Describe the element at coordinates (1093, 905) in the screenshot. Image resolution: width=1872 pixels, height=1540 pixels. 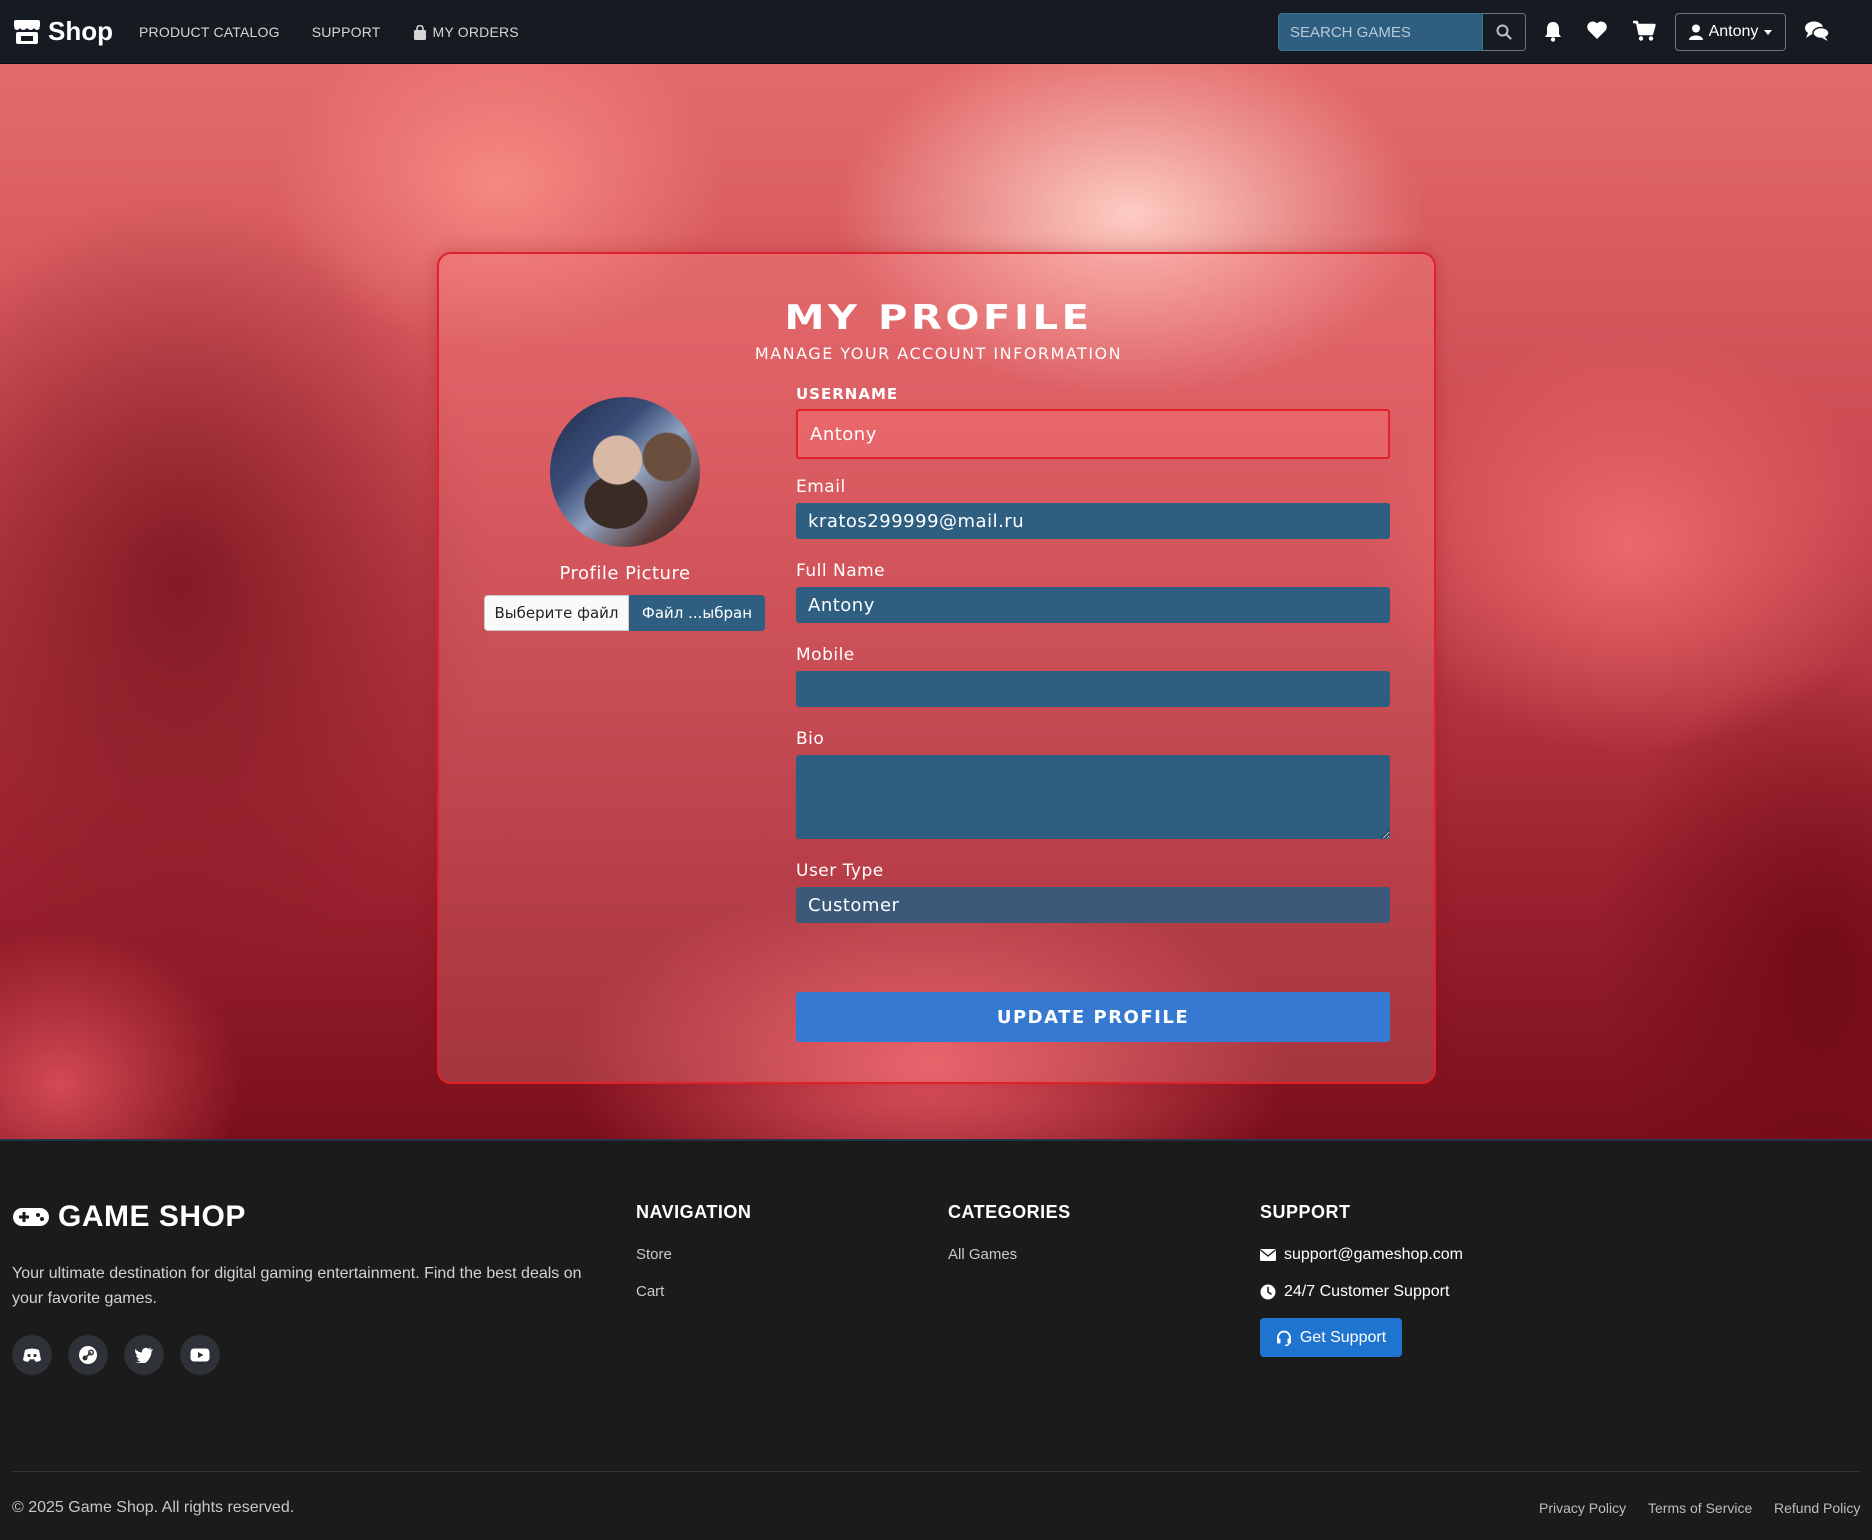
I see `user-type-field: Customer` at that location.